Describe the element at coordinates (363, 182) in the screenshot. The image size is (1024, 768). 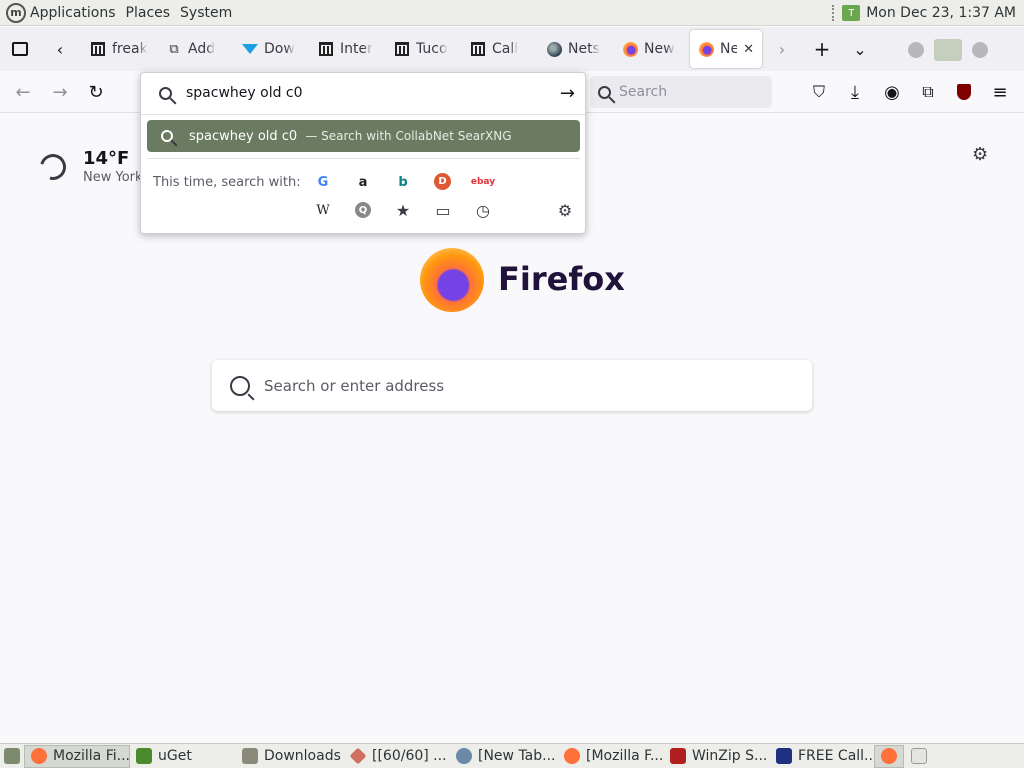
I see `amazon-engine-icon: a` at that location.